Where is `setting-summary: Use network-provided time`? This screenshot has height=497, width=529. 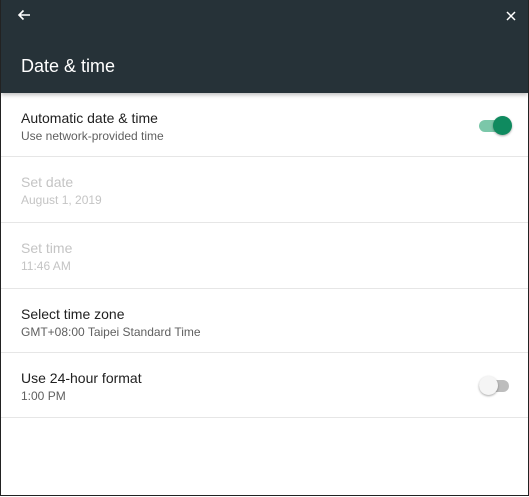 setting-summary: Use network-provided time is located at coordinates (92, 136).